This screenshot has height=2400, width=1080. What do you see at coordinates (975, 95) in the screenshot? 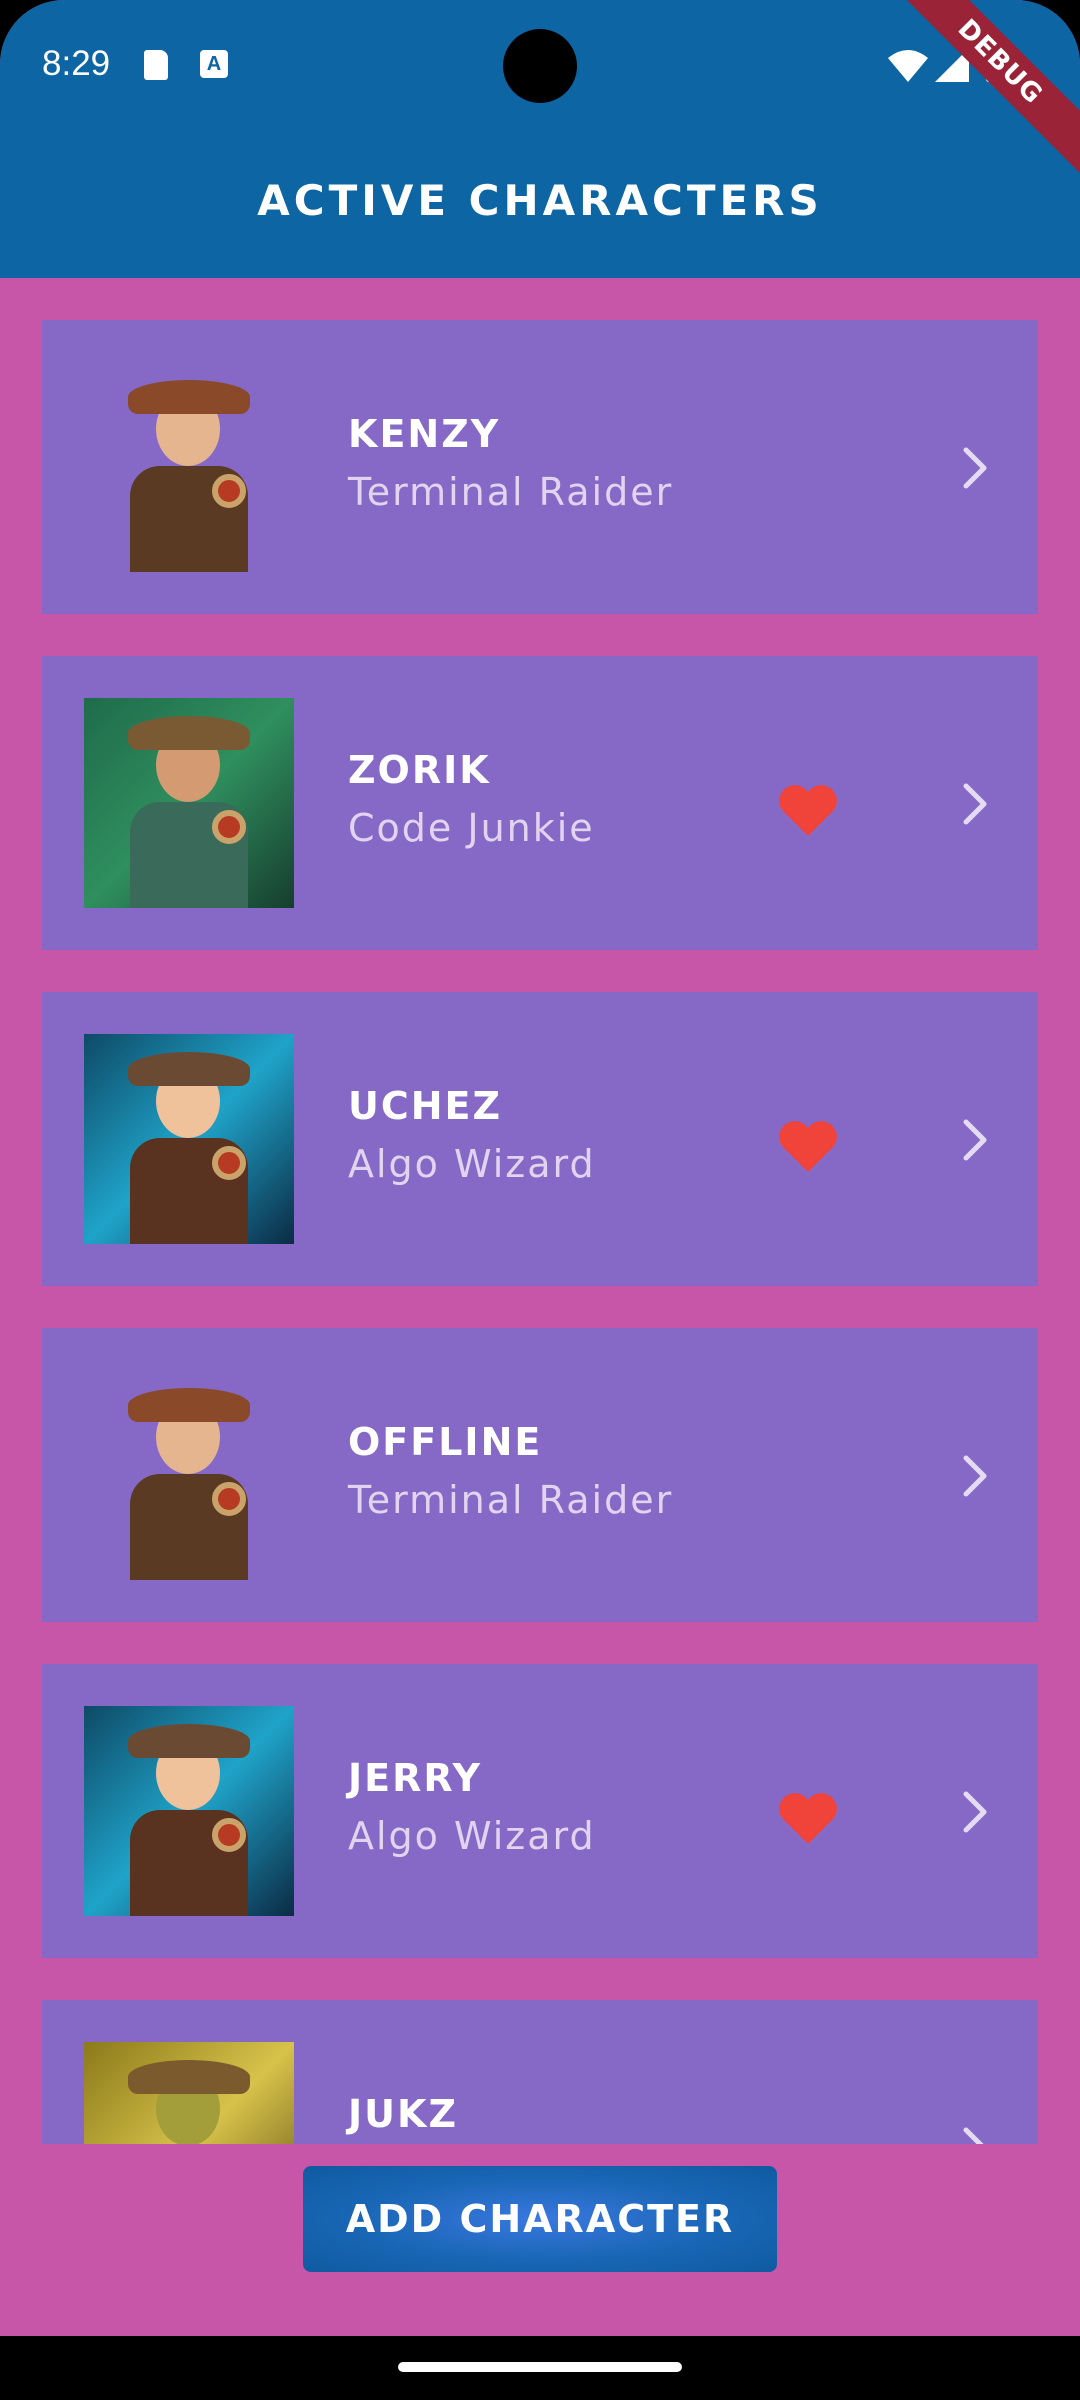
I see `debug-banner: DEBUG` at bounding box center [975, 95].